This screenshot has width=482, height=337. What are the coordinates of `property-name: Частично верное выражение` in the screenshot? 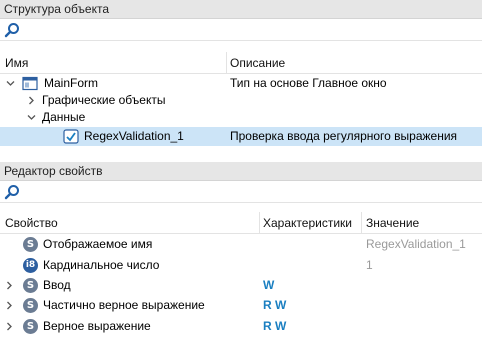 It's located at (124, 305).